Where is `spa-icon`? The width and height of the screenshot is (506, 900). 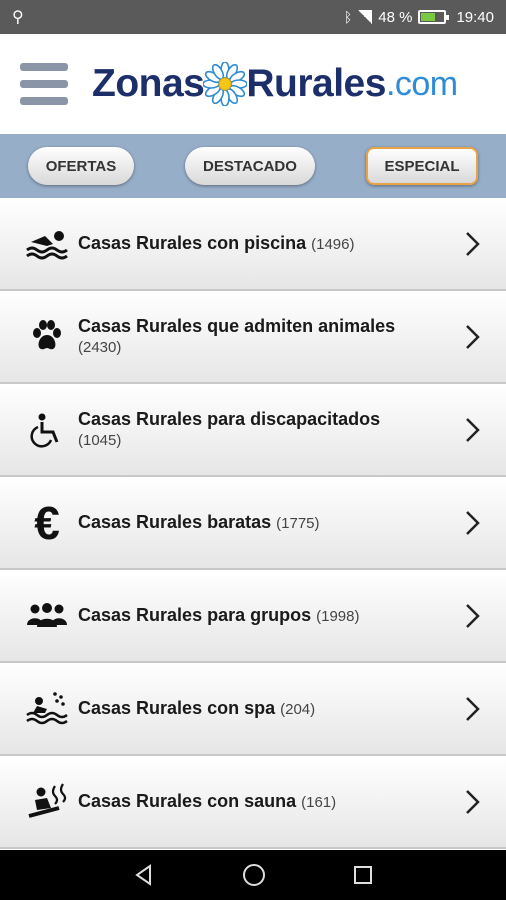 spa-icon is located at coordinates (47, 709).